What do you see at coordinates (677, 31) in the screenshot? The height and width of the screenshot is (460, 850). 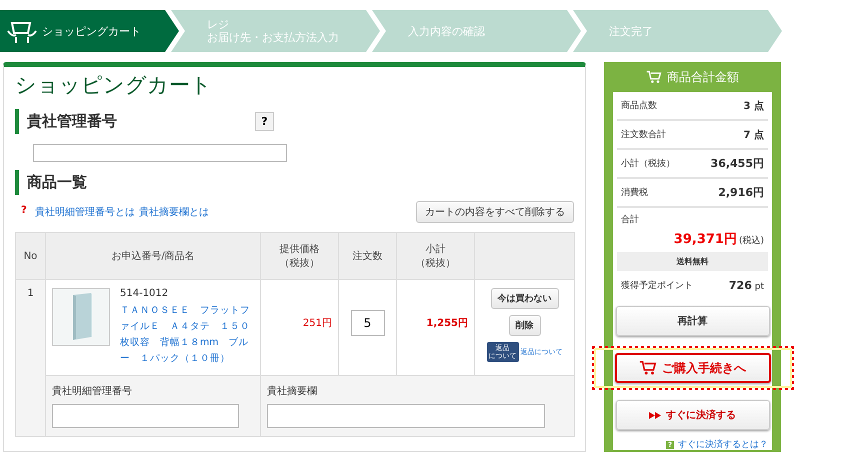 I see `checkout-step: 注文完了` at bounding box center [677, 31].